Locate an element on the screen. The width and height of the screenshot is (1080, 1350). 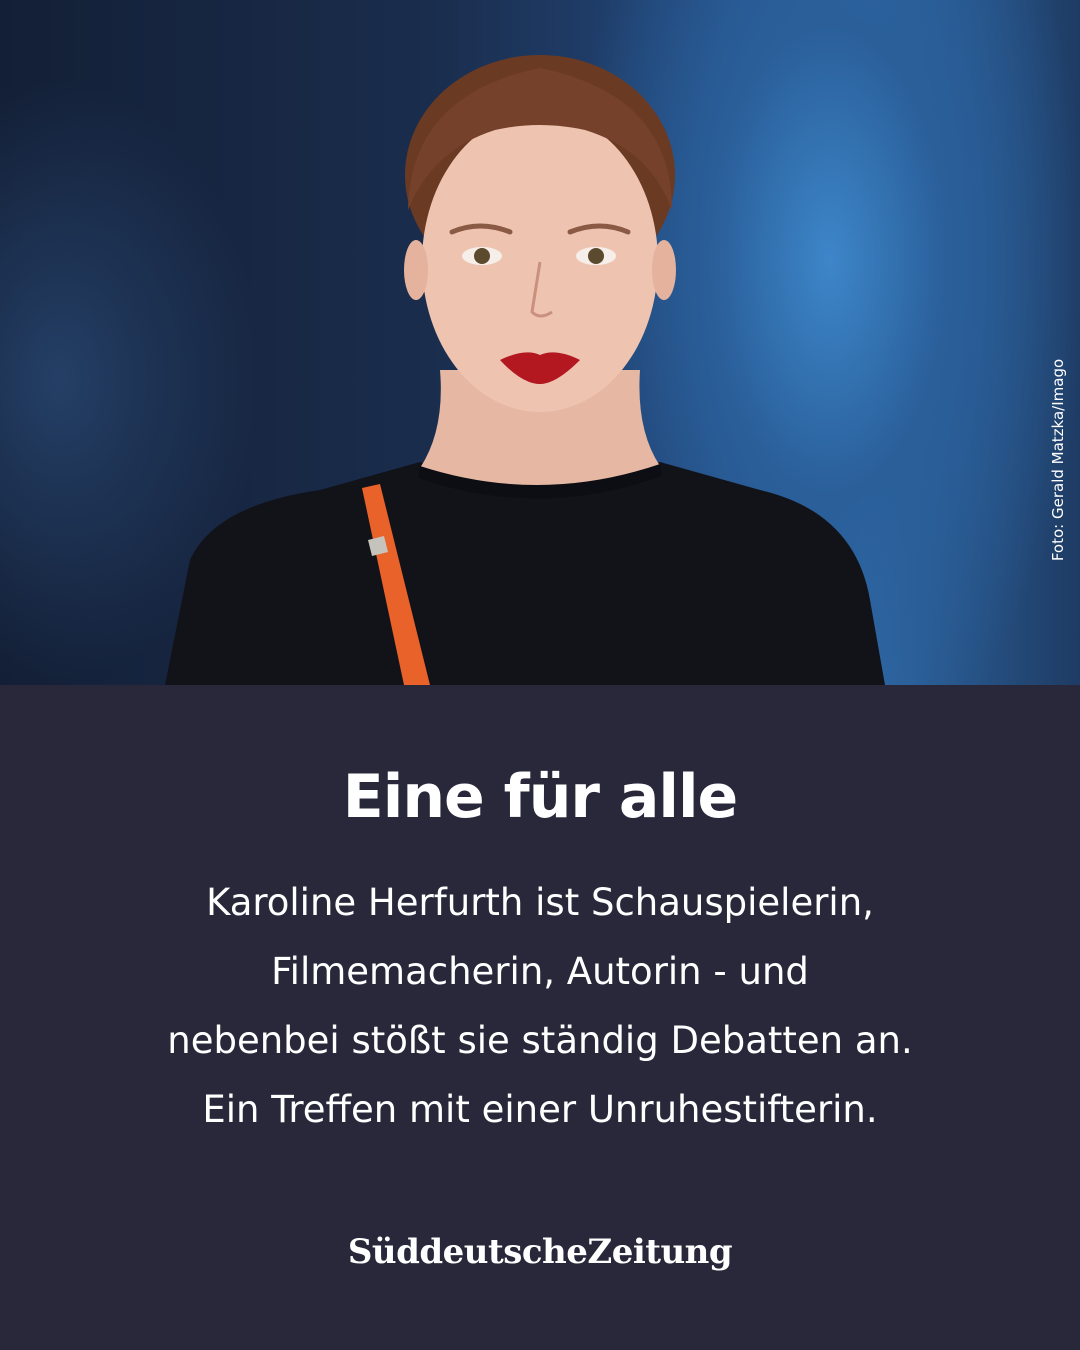
headline: Eine für alle is located at coordinates (540, 797).